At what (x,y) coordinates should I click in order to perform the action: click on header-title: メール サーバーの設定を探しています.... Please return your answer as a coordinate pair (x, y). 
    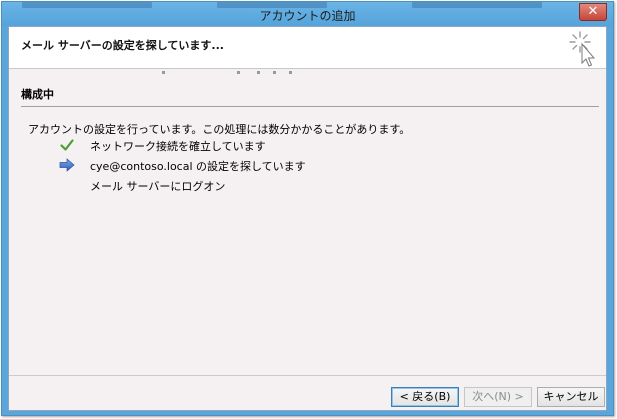
    Looking at the image, I should click on (122, 45).